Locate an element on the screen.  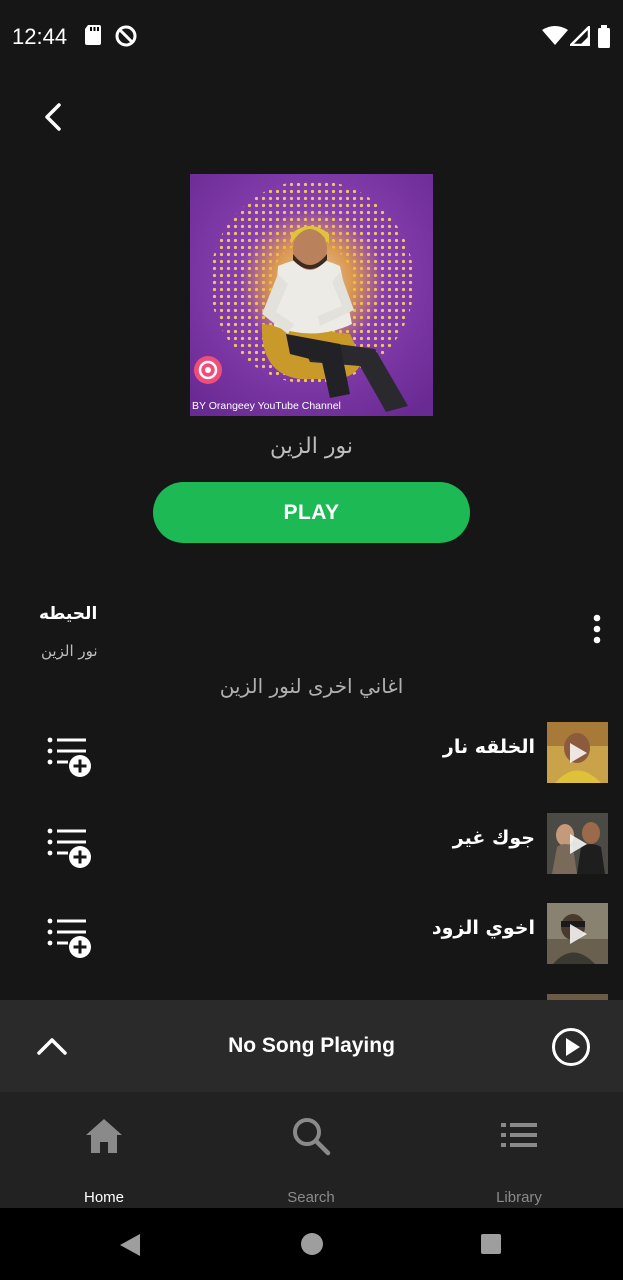
current-track-artist: نور الزين is located at coordinates (69, 651).